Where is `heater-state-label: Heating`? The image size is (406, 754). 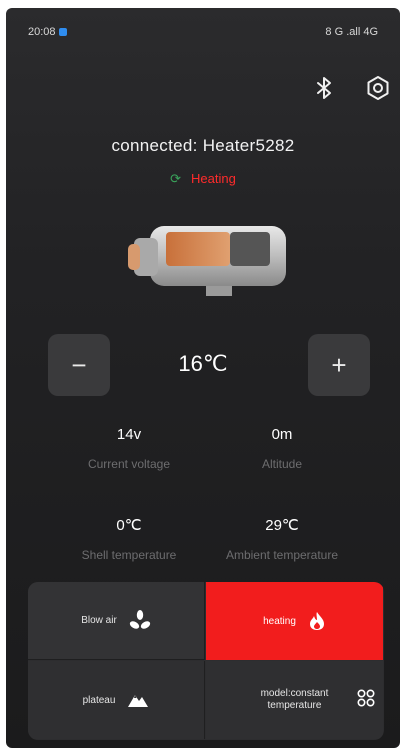 heater-state-label: Heating is located at coordinates (213, 178).